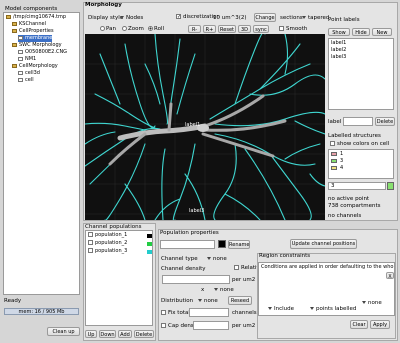  What do you see at coordinates (41, 311) in the screenshot?
I see `memory-bar: mem: 16 / 905 Mb` at bounding box center [41, 311].